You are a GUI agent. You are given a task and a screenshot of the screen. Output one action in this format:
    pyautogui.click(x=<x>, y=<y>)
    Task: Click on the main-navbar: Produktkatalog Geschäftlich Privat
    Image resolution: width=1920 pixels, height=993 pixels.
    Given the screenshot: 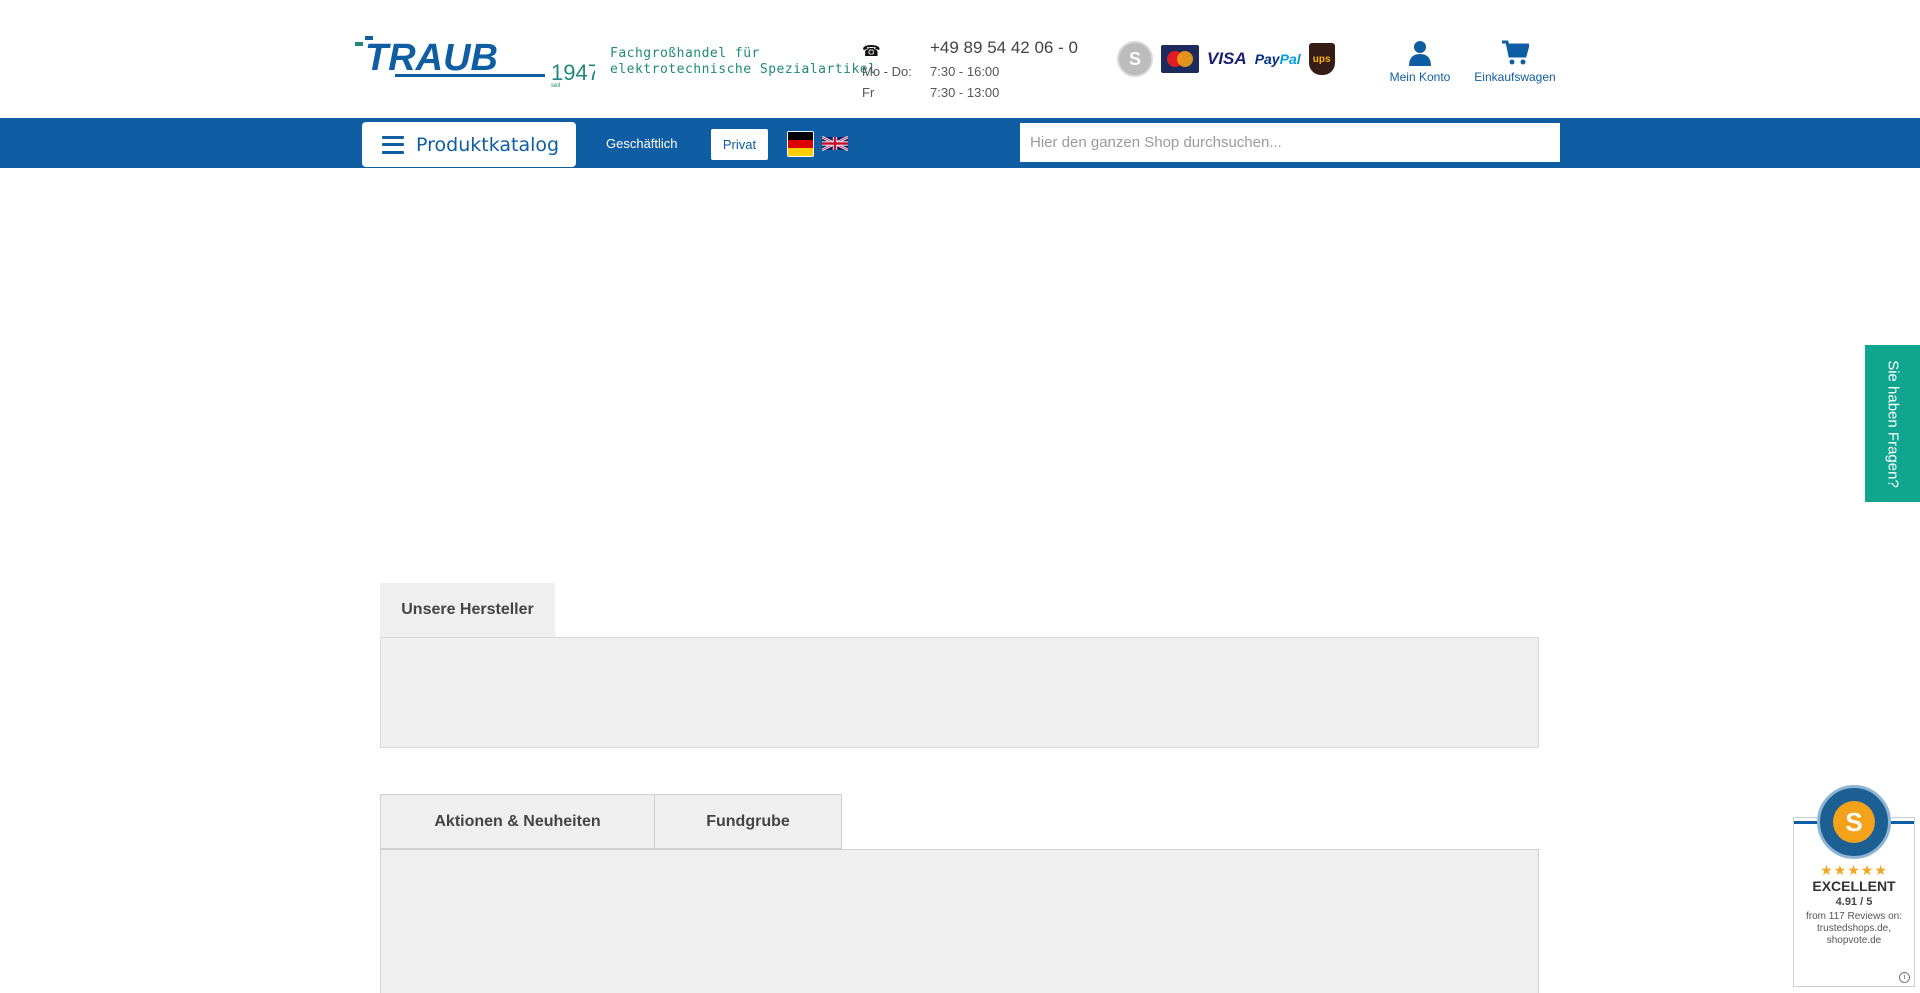 What is the action you would take?
    pyautogui.click(x=960, y=143)
    